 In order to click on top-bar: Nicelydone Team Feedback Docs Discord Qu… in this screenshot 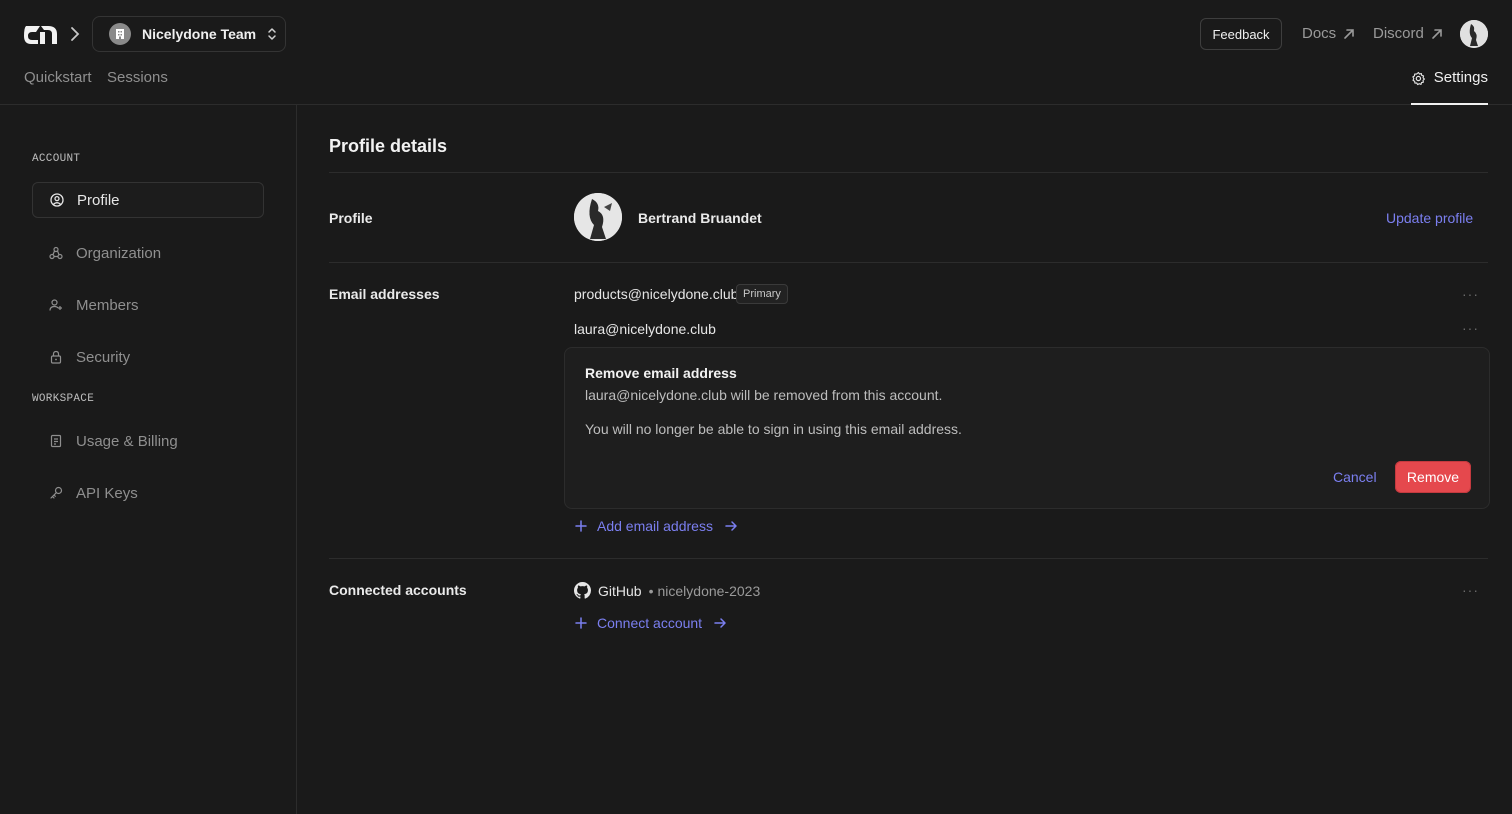, I will do `click(756, 52)`.